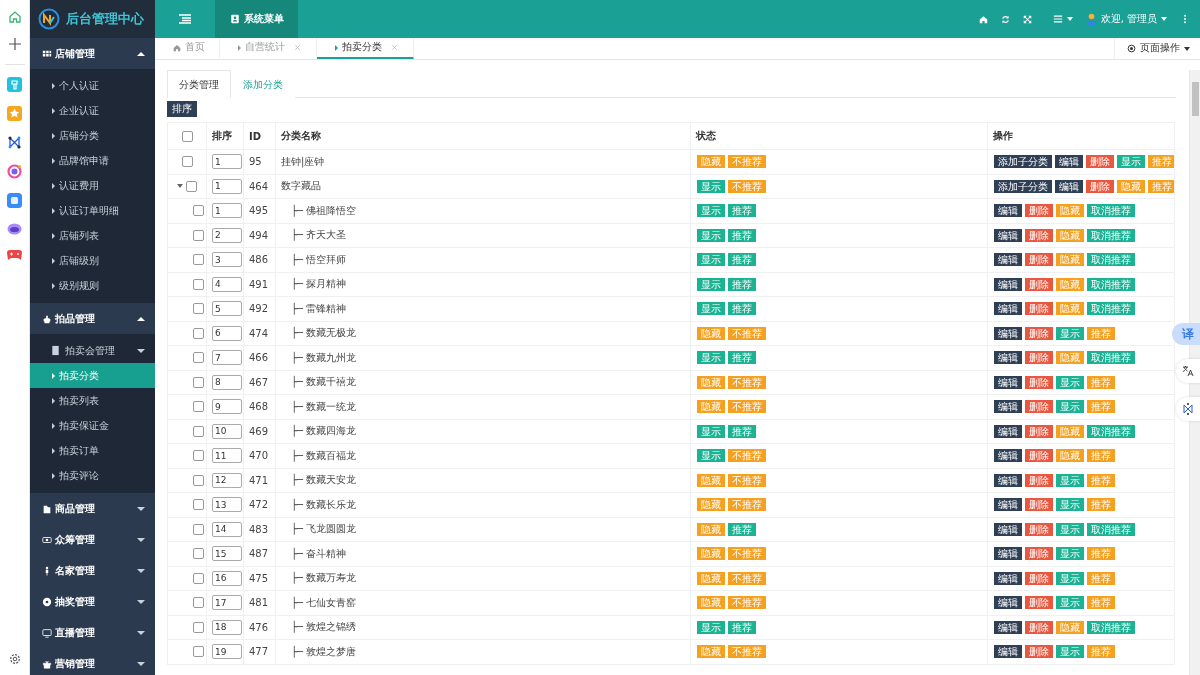 The image size is (1200, 675). Describe the element at coordinates (92, 450) in the screenshot. I see `sidebar-item: 拍卖订单` at that location.